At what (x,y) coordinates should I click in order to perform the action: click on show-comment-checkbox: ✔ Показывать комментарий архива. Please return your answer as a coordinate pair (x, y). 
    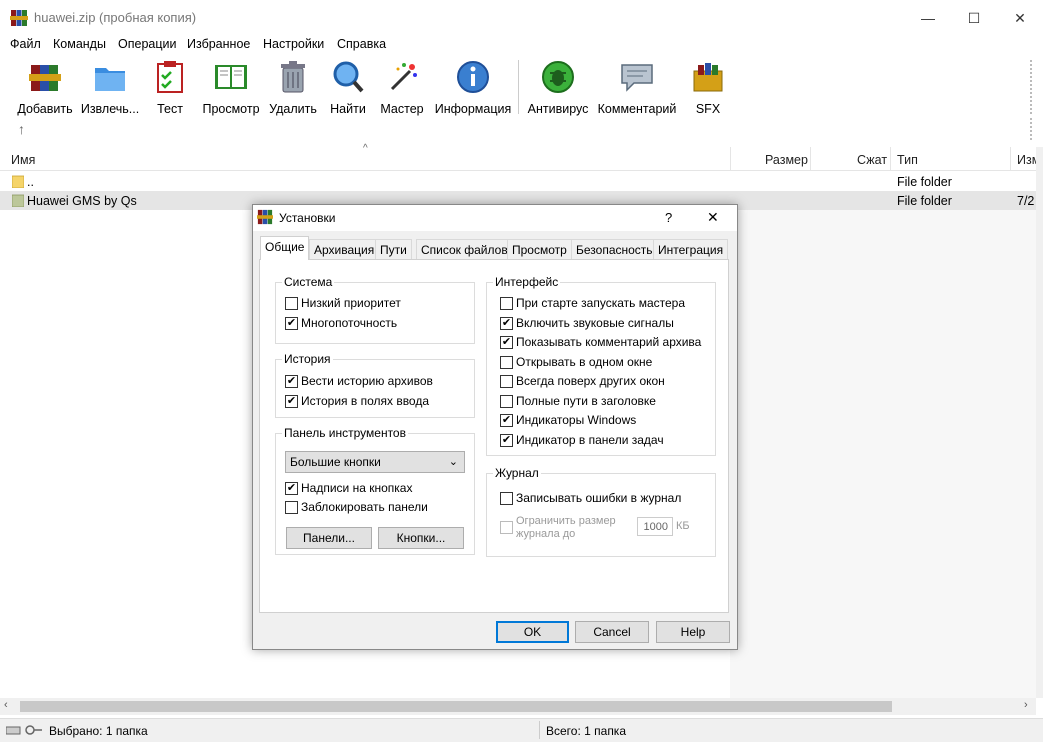
    Looking at the image, I should click on (600, 342).